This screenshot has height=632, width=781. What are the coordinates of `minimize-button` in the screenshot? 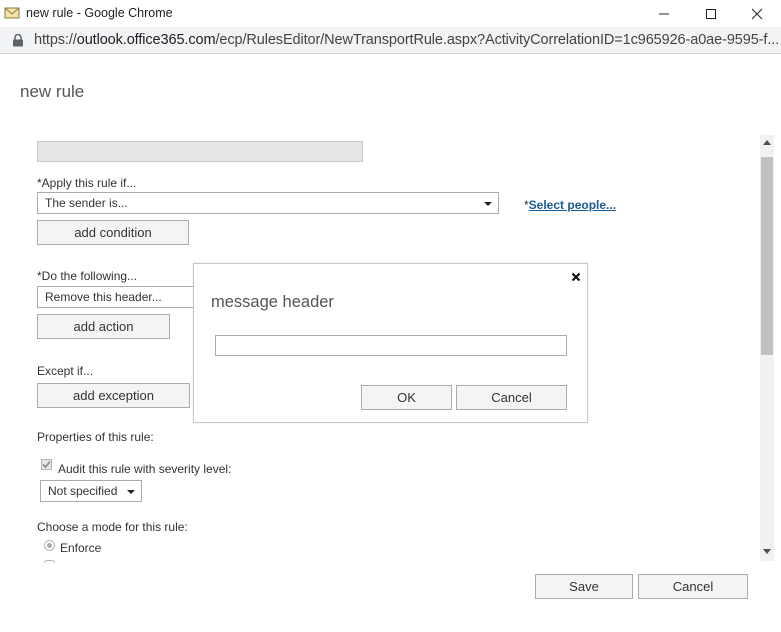 It's located at (664, 13).